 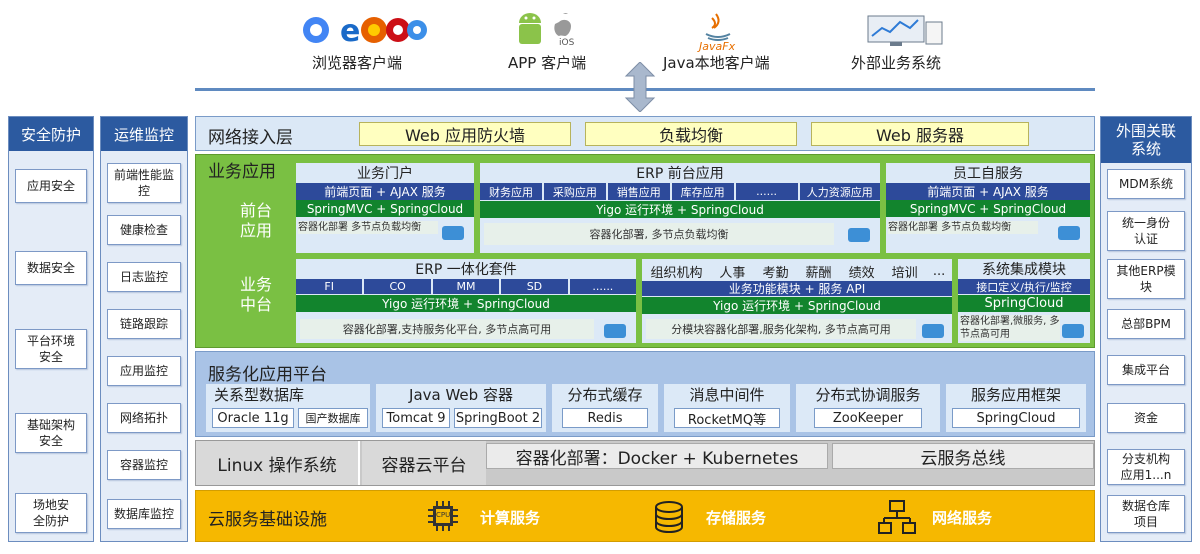 I want to click on erp-front-cell: 财务应用, so click(x=511, y=191).